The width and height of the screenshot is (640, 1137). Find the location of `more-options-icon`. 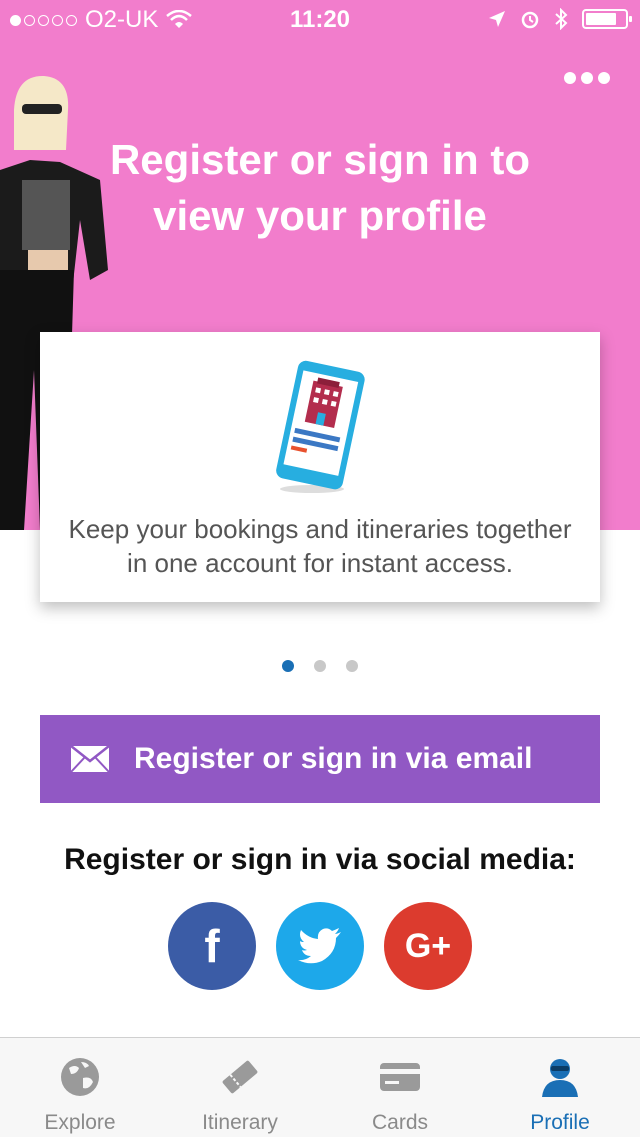

more-options-icon is located at coordinates (587, 78).